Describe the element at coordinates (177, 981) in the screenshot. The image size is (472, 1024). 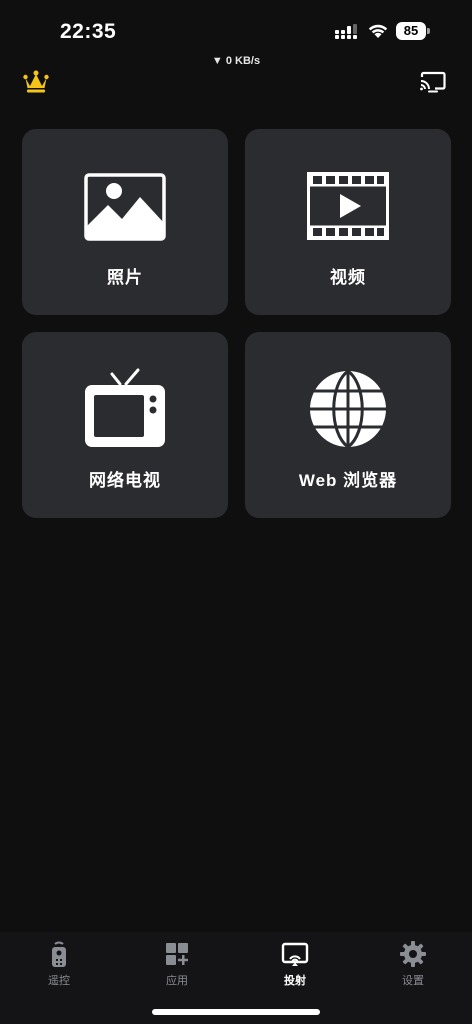
I see `nav-label: 应用` at that location.